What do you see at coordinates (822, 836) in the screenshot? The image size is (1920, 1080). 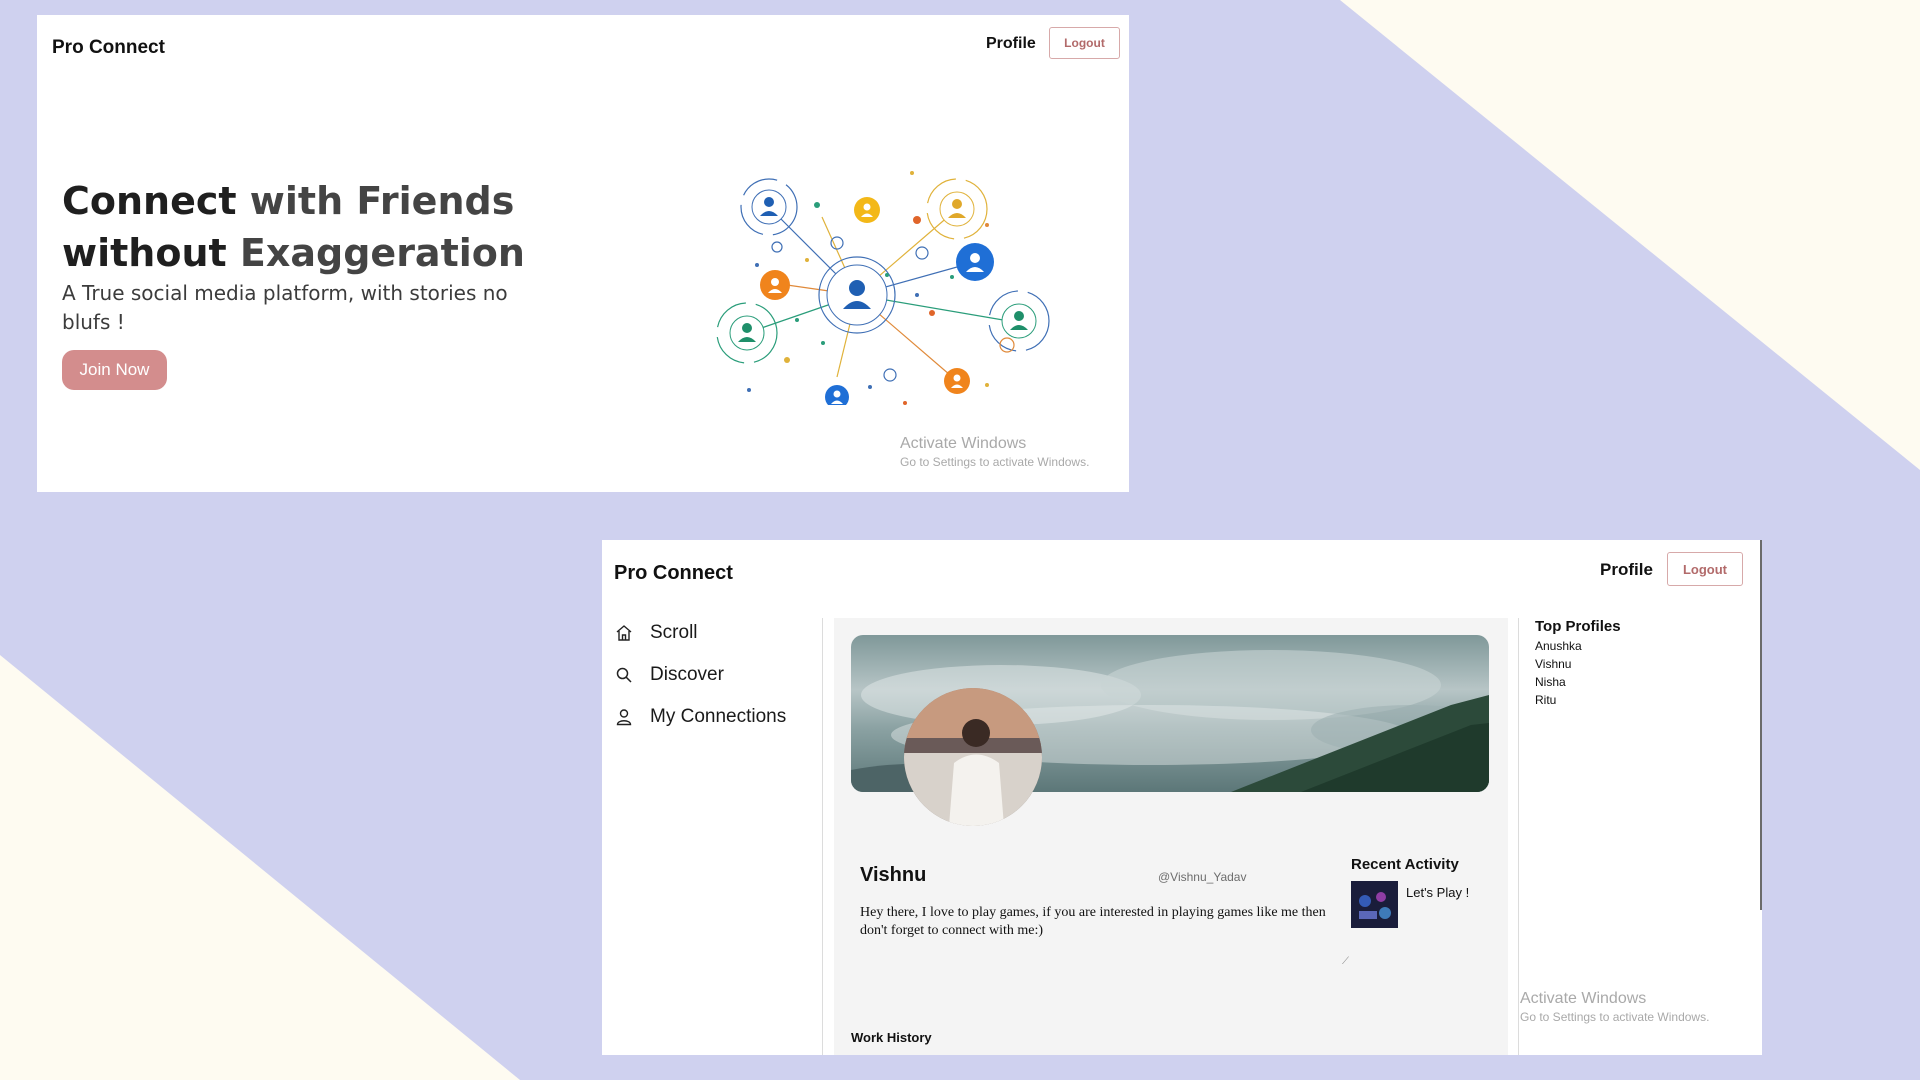 I see `sidebar-divider` at bounding box center [822, 836].